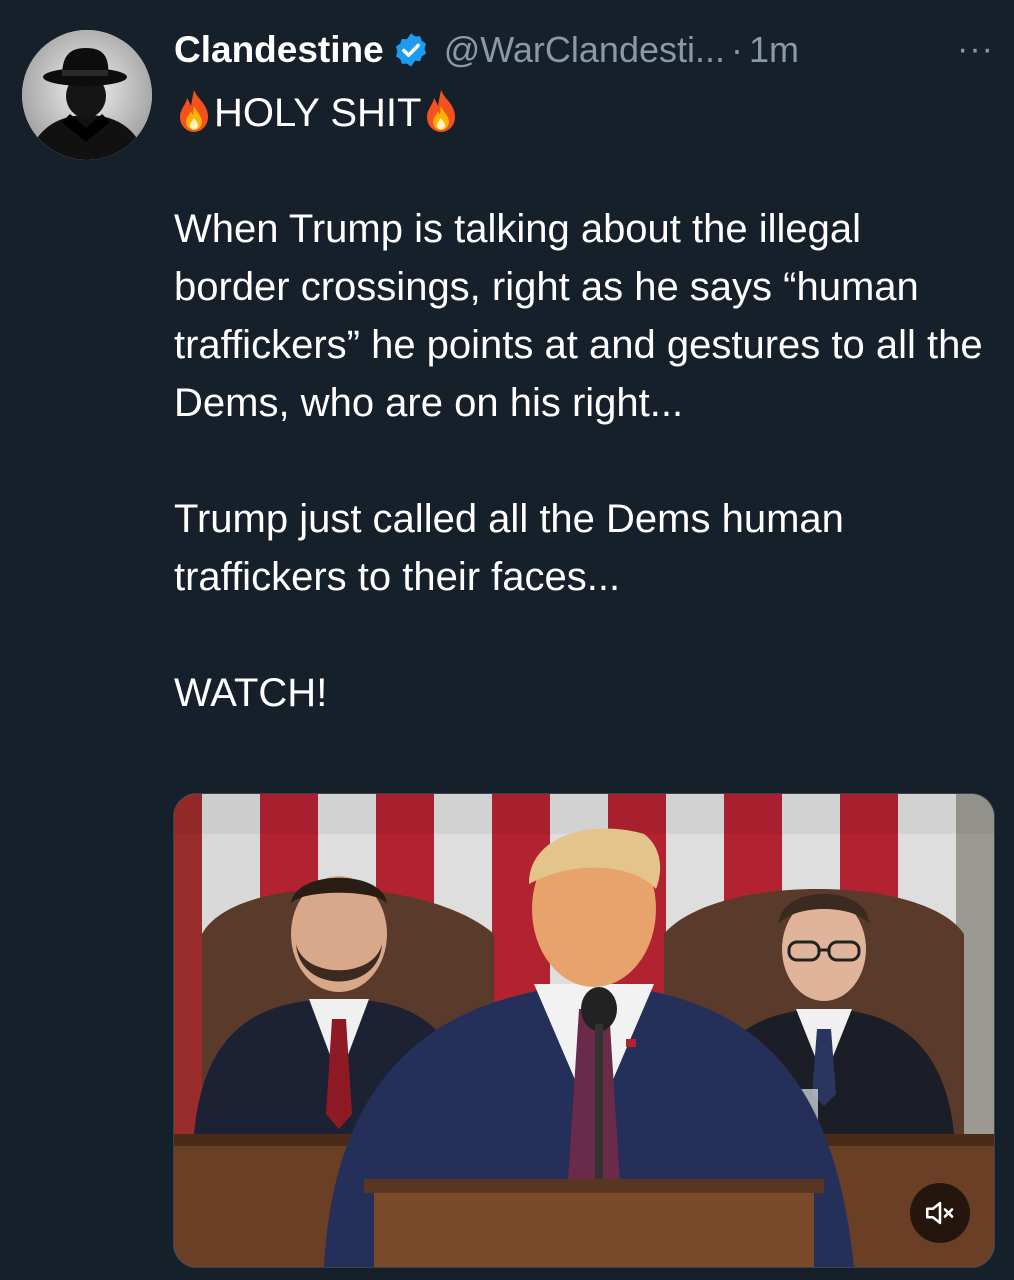 This screenshot has height=1280, width=1014. I want to click on speaker-muted-icon, so click(939, 1213).